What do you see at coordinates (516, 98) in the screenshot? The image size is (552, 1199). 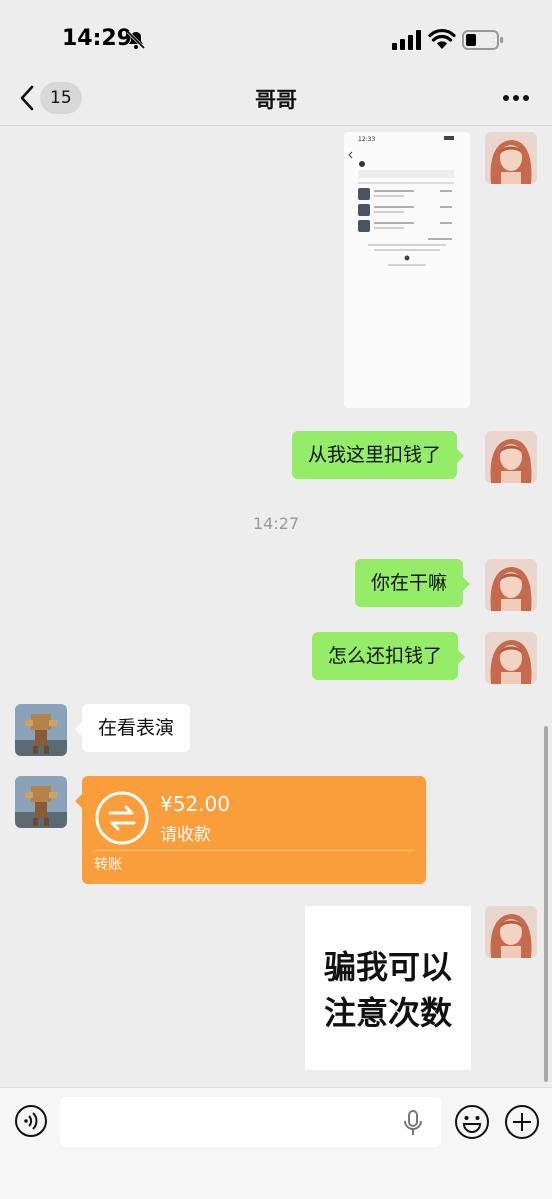 I see `more-options-icon` at bounding box center [516, 98].